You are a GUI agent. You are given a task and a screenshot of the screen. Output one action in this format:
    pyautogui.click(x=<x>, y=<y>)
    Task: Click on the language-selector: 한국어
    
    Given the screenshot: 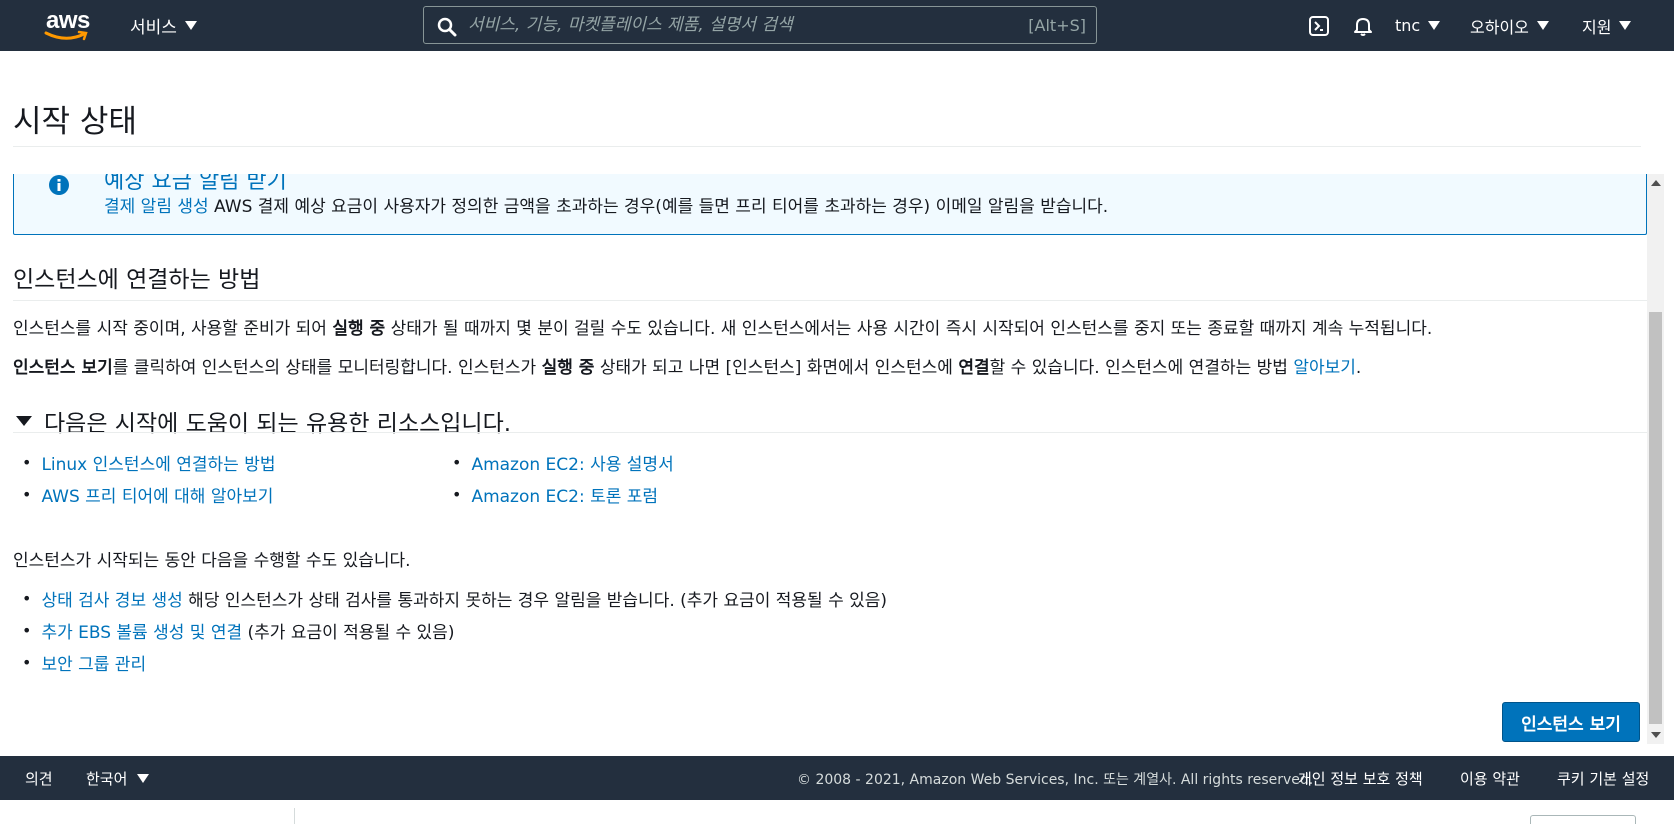 What is the action you would take?
    pyautogui.click(x=118, y=778)
    